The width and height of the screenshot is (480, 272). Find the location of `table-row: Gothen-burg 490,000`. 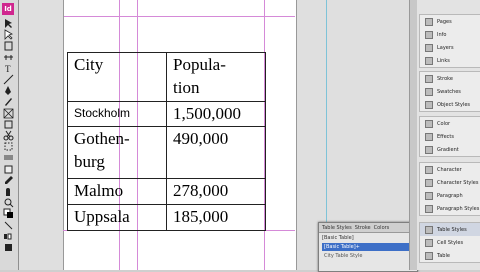

table-row: Gothen-burg 490,000 is located at coordinates (166, 152).